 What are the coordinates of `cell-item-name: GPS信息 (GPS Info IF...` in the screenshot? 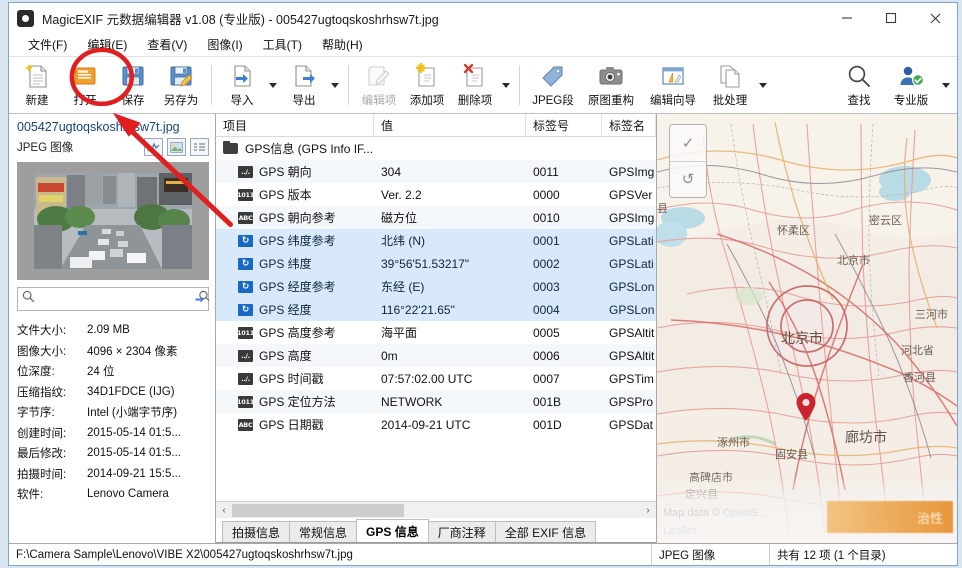 It's located at (295, 148).